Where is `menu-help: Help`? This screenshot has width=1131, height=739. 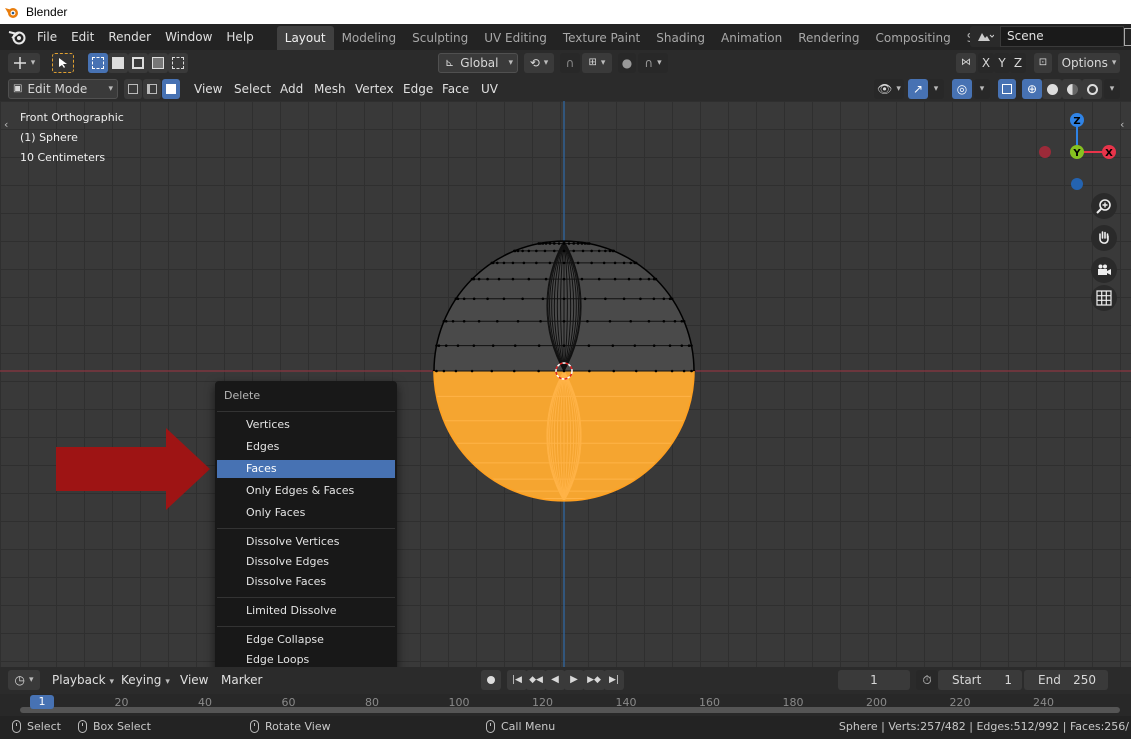 menu-help: Help is located at coordinates (239, 37).